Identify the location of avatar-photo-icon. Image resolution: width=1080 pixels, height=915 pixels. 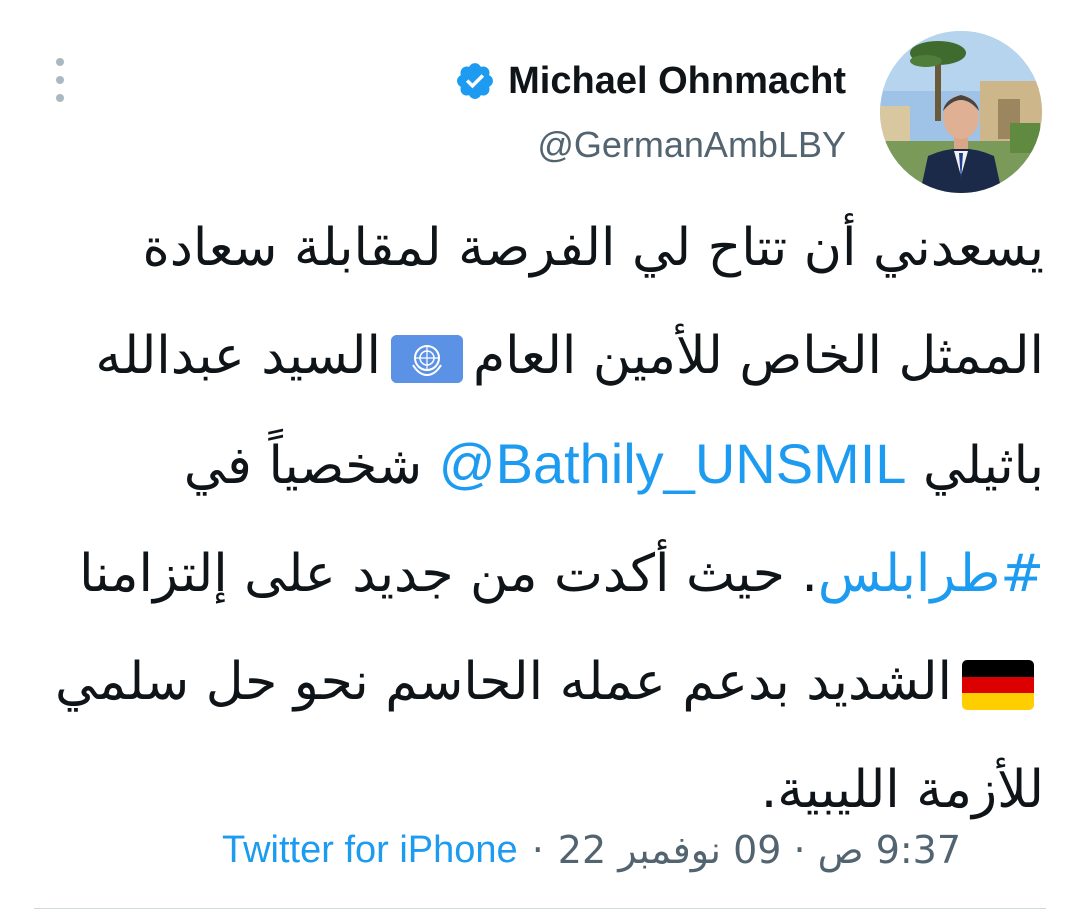
(961, 112).